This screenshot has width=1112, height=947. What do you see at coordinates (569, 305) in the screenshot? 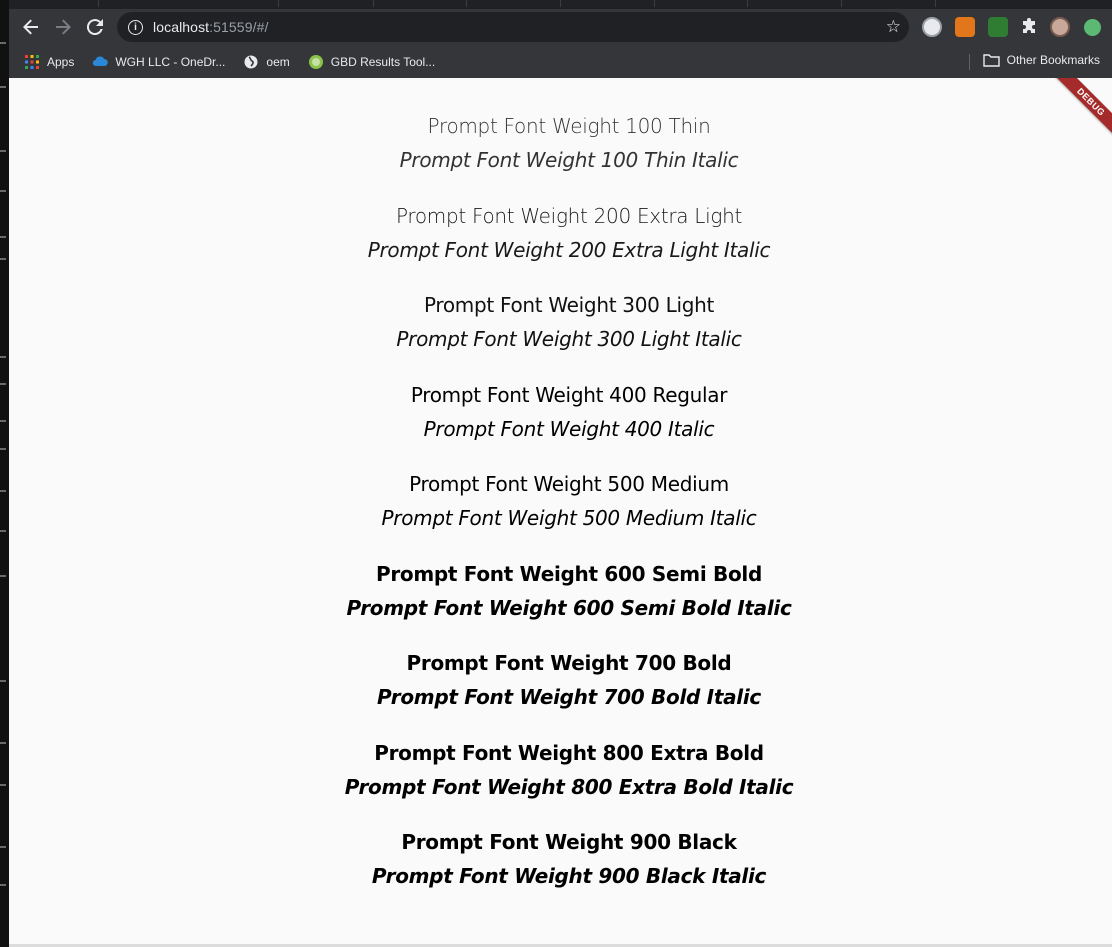
I see `sample-regular-text: Prompt Font Weight 300 Light` at bounding box center [569, 305].